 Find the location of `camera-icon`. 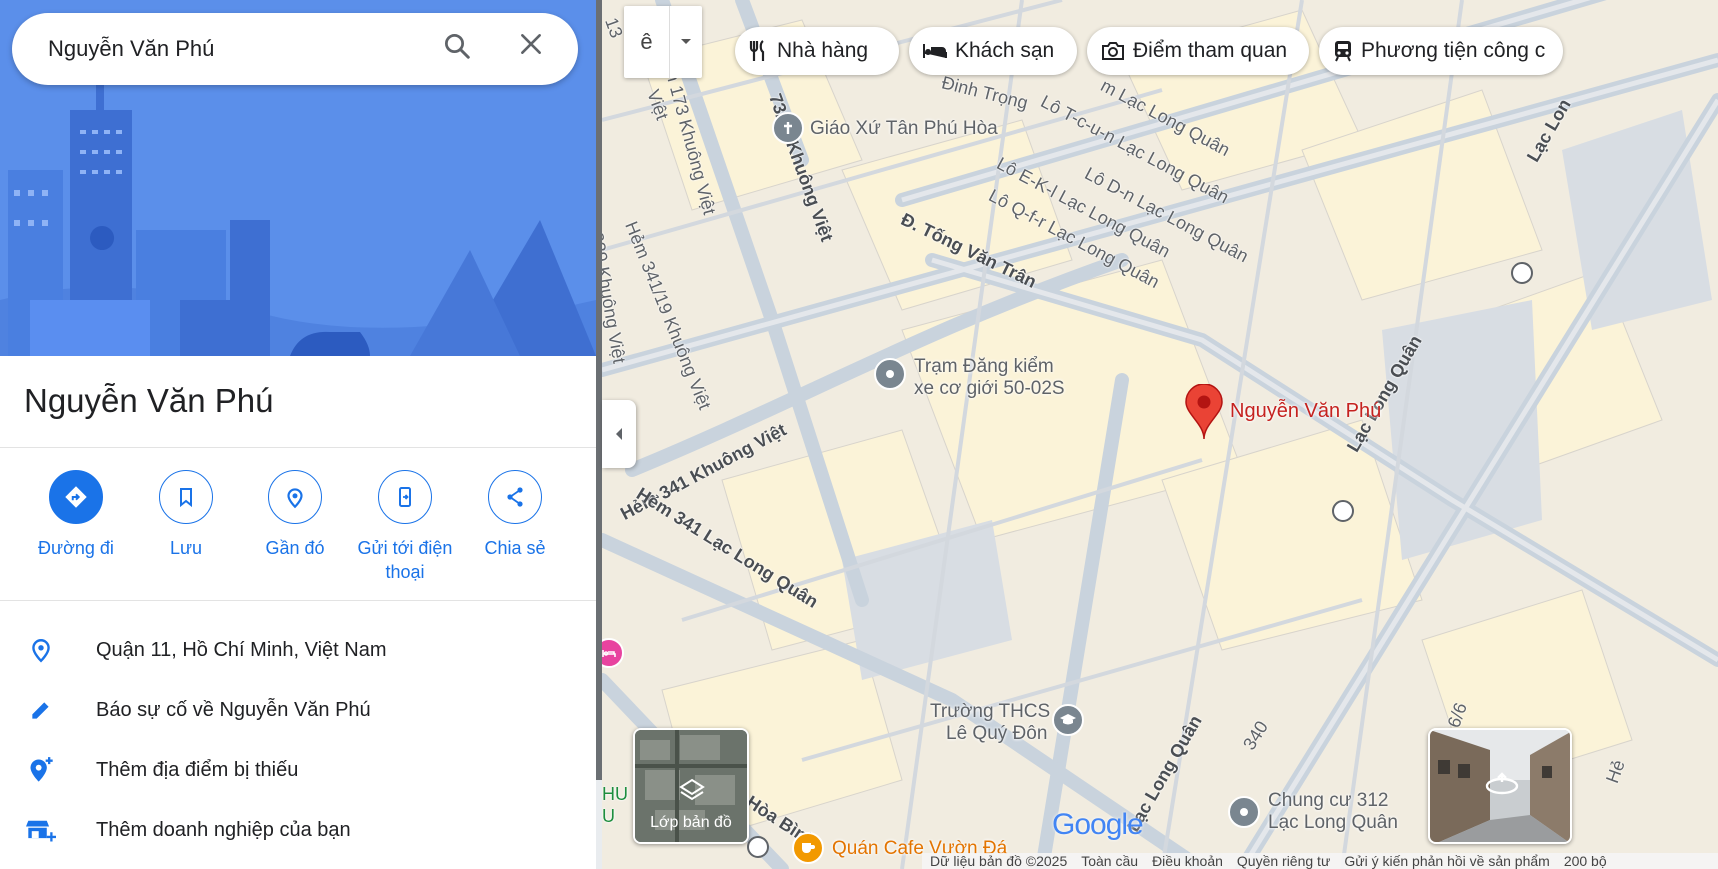

camera-icon is located at coordinates (1113, 51).